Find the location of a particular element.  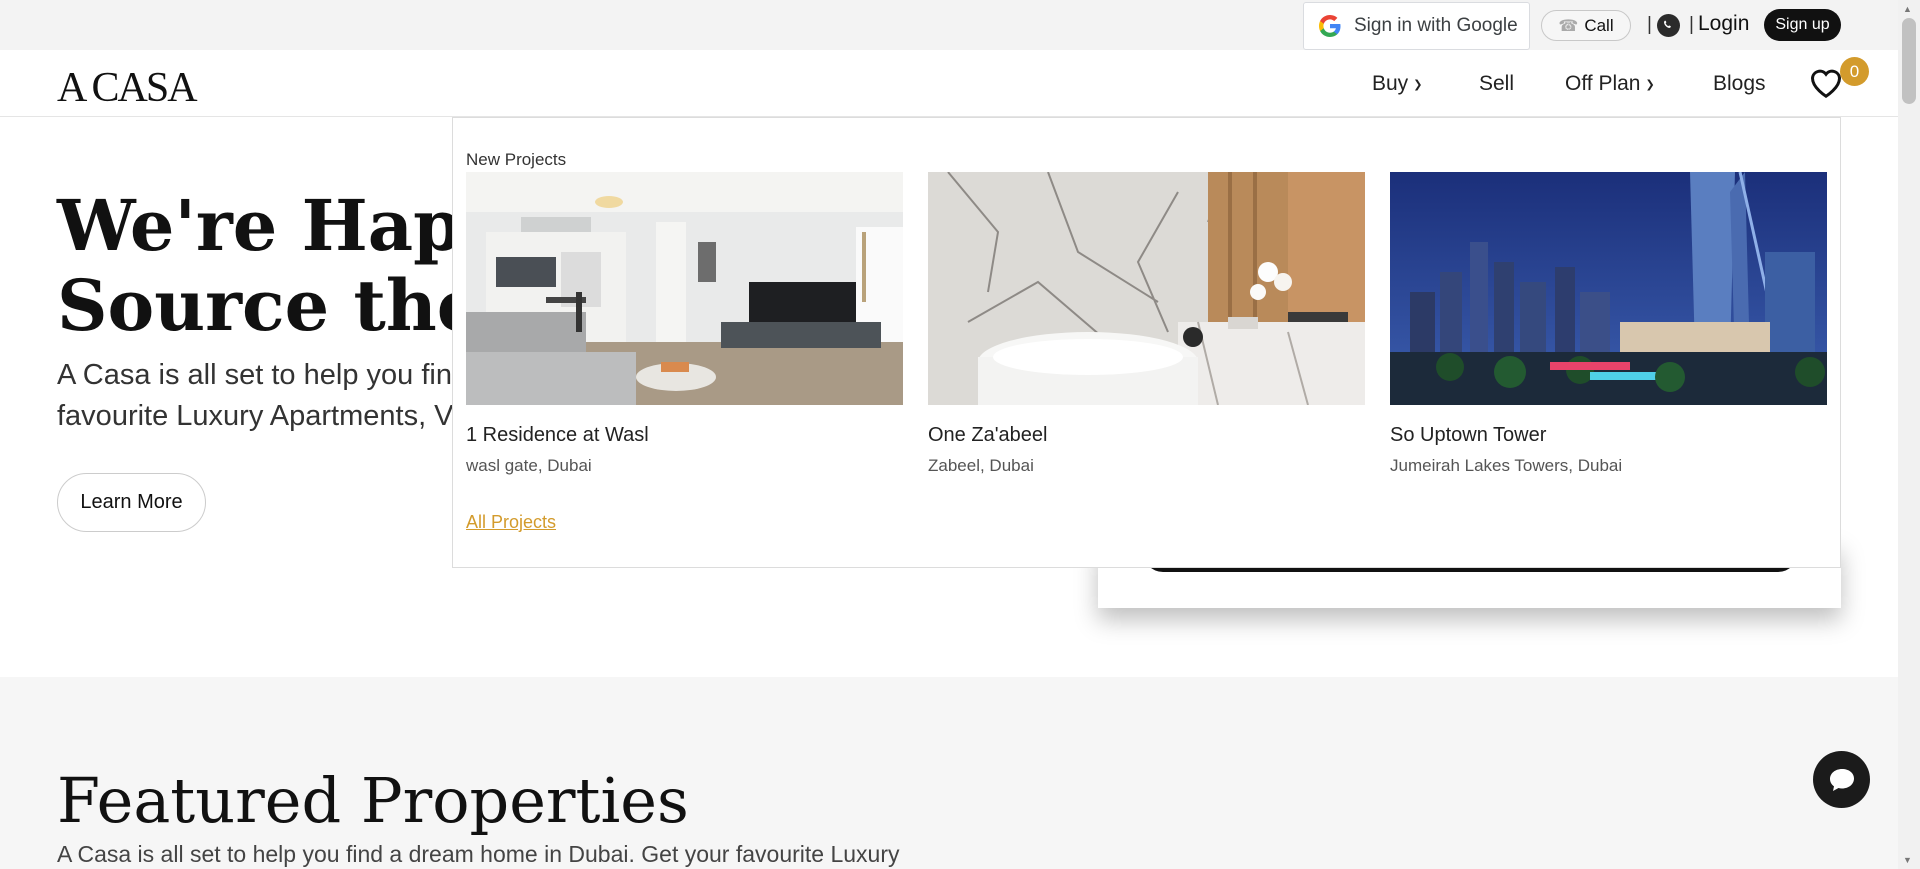

site-logo: A CASA is located at coordinates (127, 88).